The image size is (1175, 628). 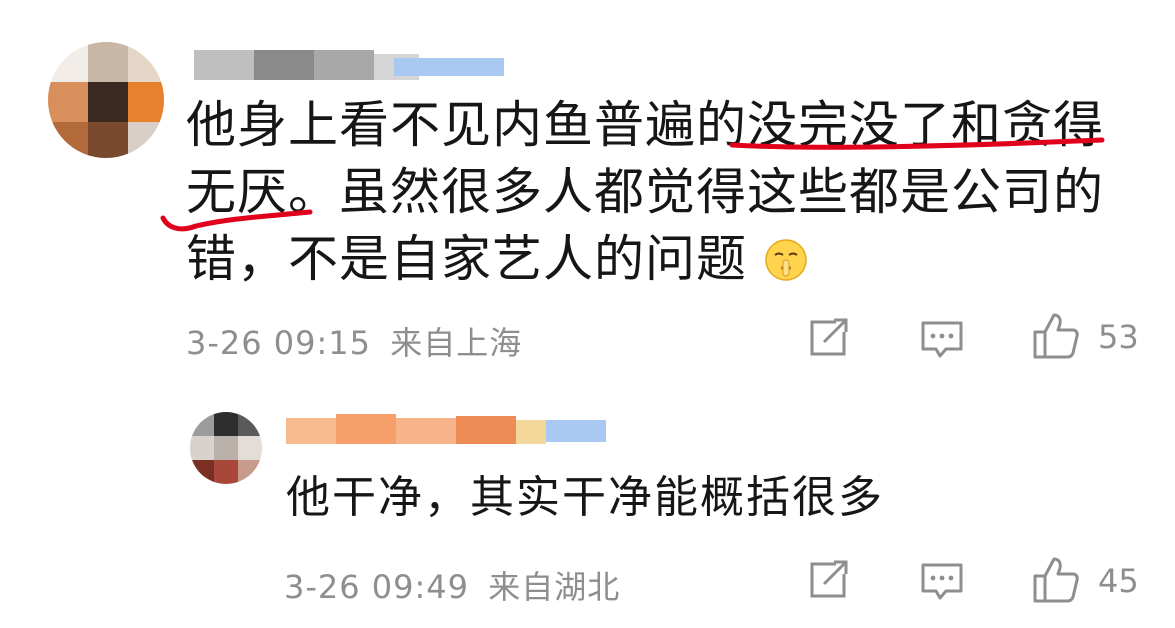 What do you see at coordinates (466, 430) in the screenshot?
I see `reply-username` at bounding box center [466, 430].